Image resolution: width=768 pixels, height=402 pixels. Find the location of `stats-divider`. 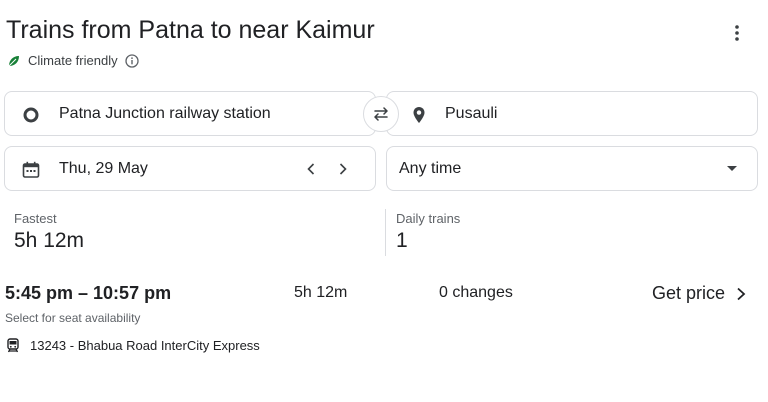

stats-divider is located at coordinates (385, 232).